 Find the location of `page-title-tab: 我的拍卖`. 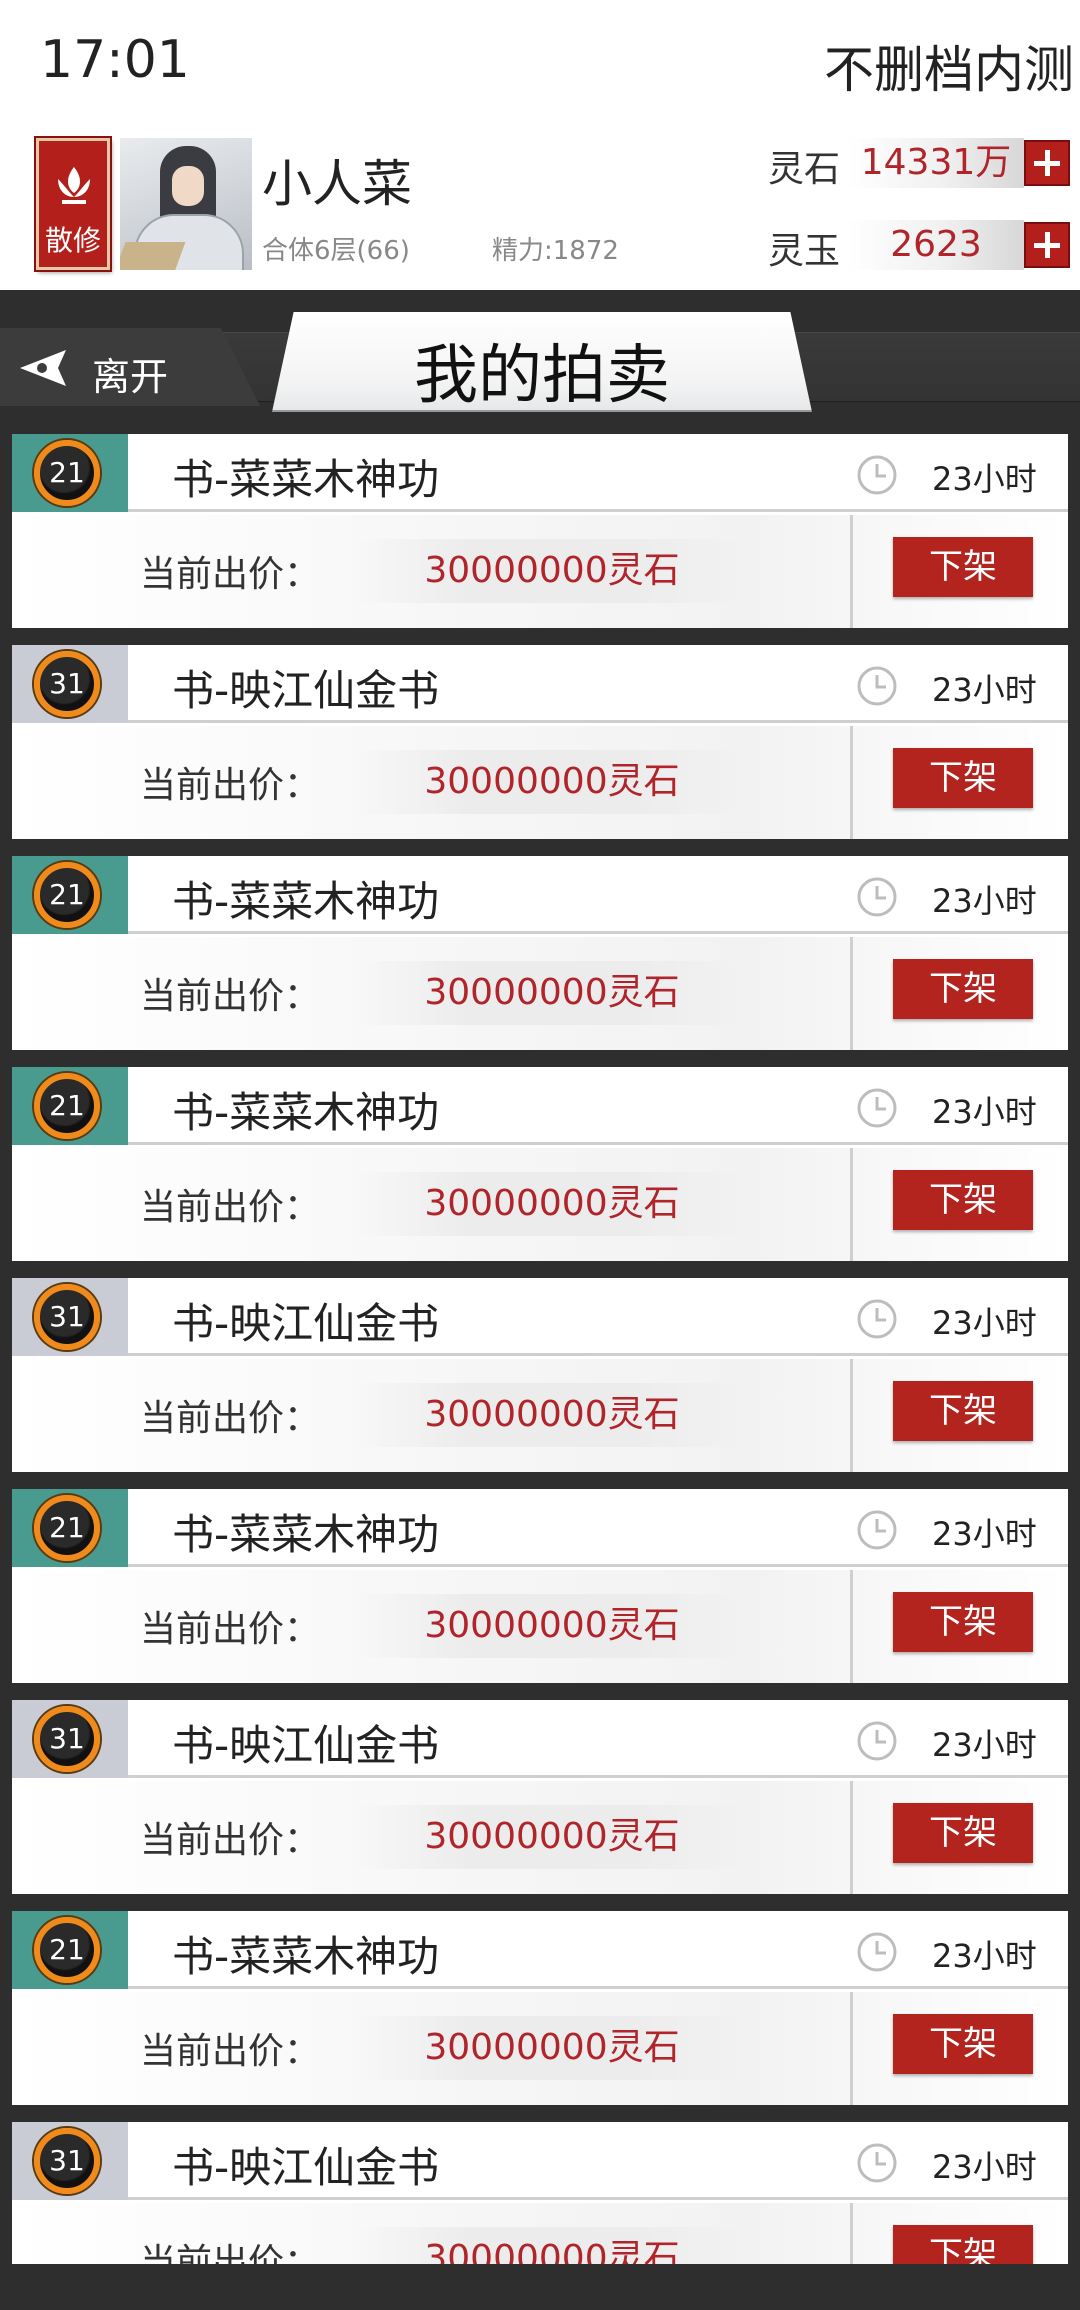

page-title-tab: 我的拍卖 is located at coordinates (542, 362).